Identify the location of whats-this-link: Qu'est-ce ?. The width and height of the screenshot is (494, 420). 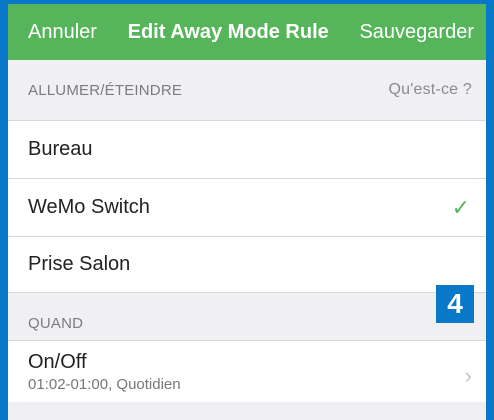
(430, 90).